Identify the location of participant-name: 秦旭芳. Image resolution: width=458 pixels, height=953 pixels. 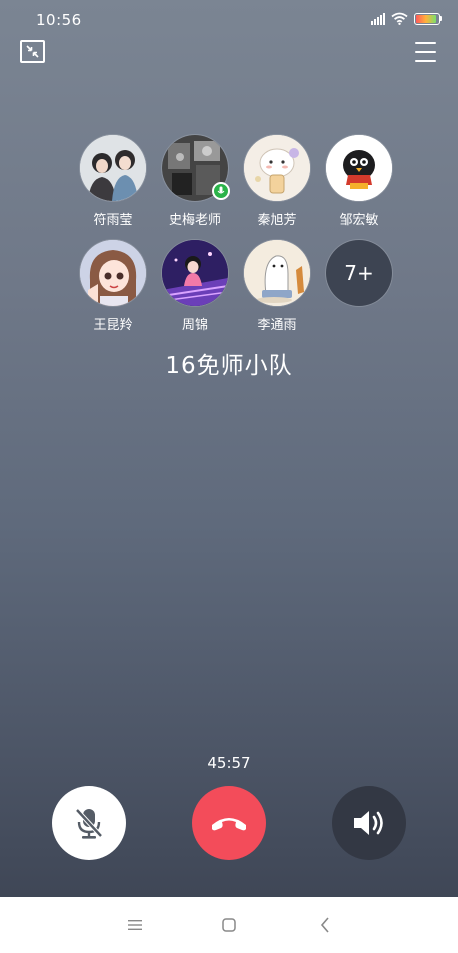
(277, 220).